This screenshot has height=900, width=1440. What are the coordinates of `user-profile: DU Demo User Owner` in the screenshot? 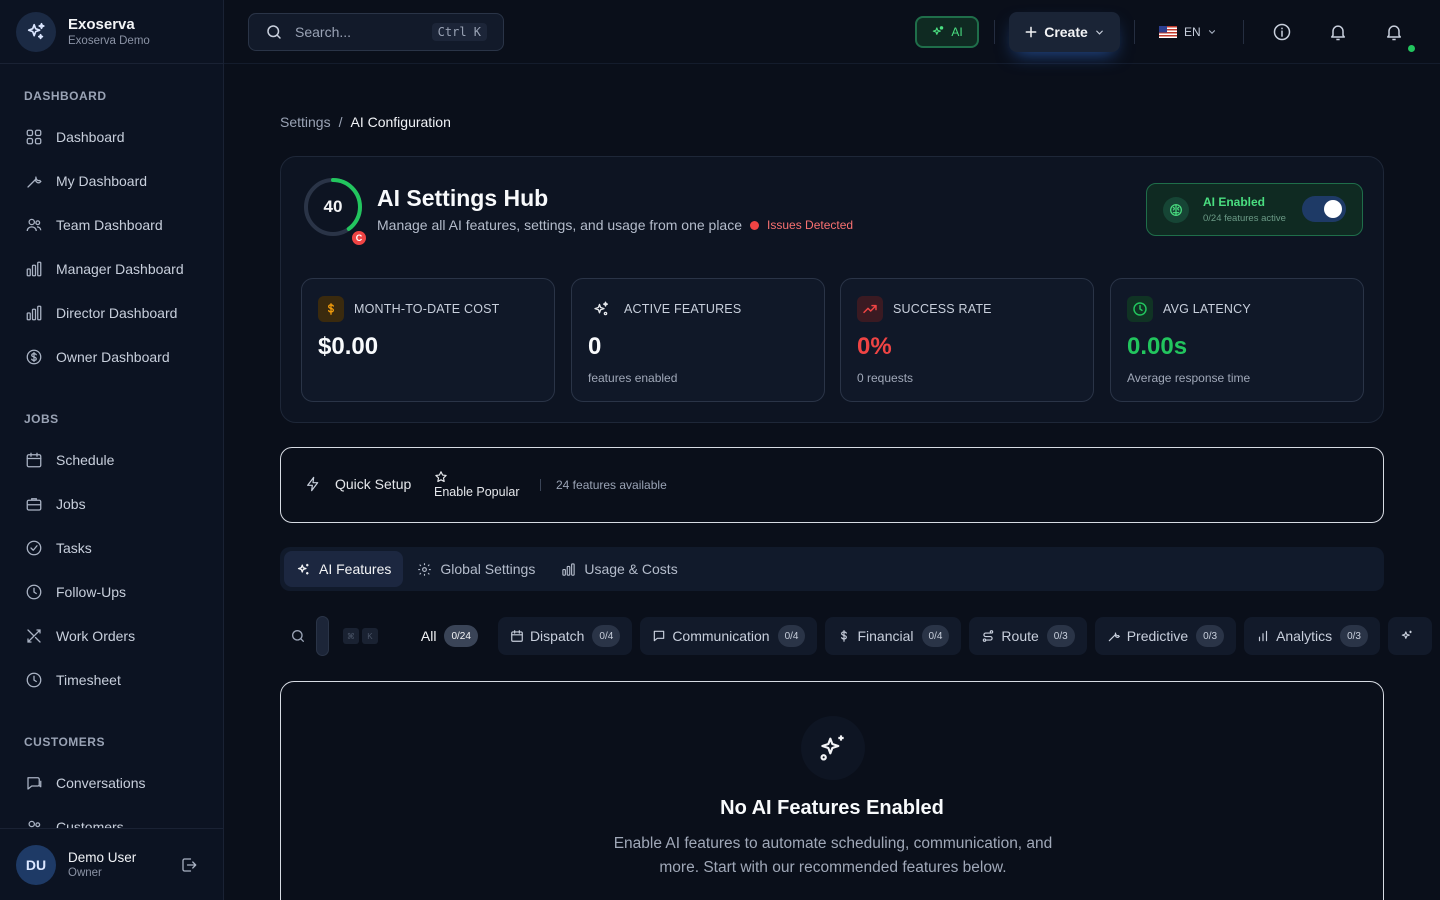 It's located at (111, 864).